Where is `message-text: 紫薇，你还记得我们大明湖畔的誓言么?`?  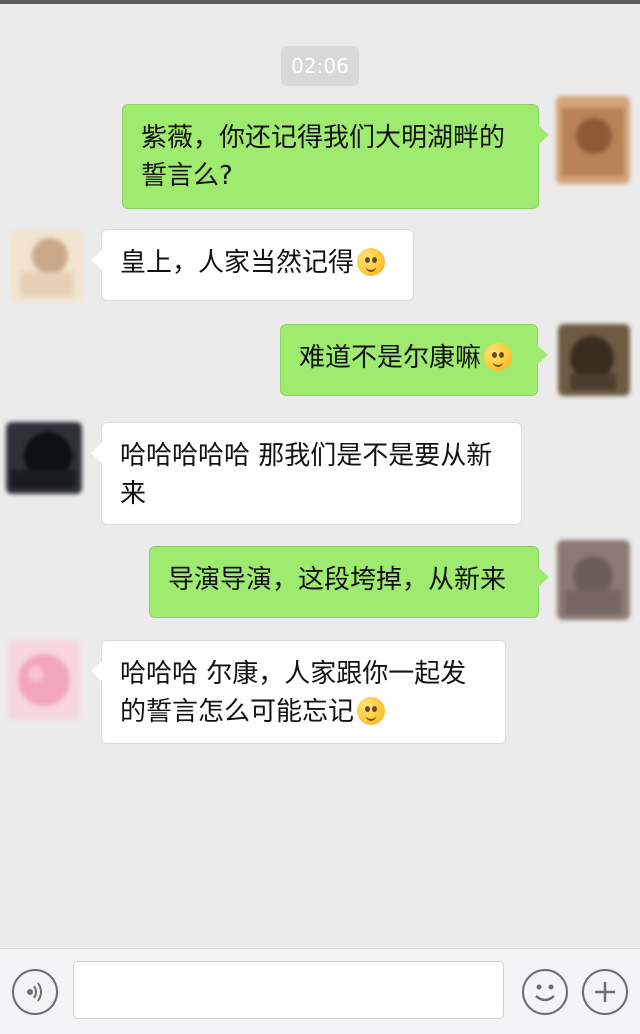
message-text: 紫薇，你还记得我们大明湖畔的誓言么? is located at coordinates (323, 157).